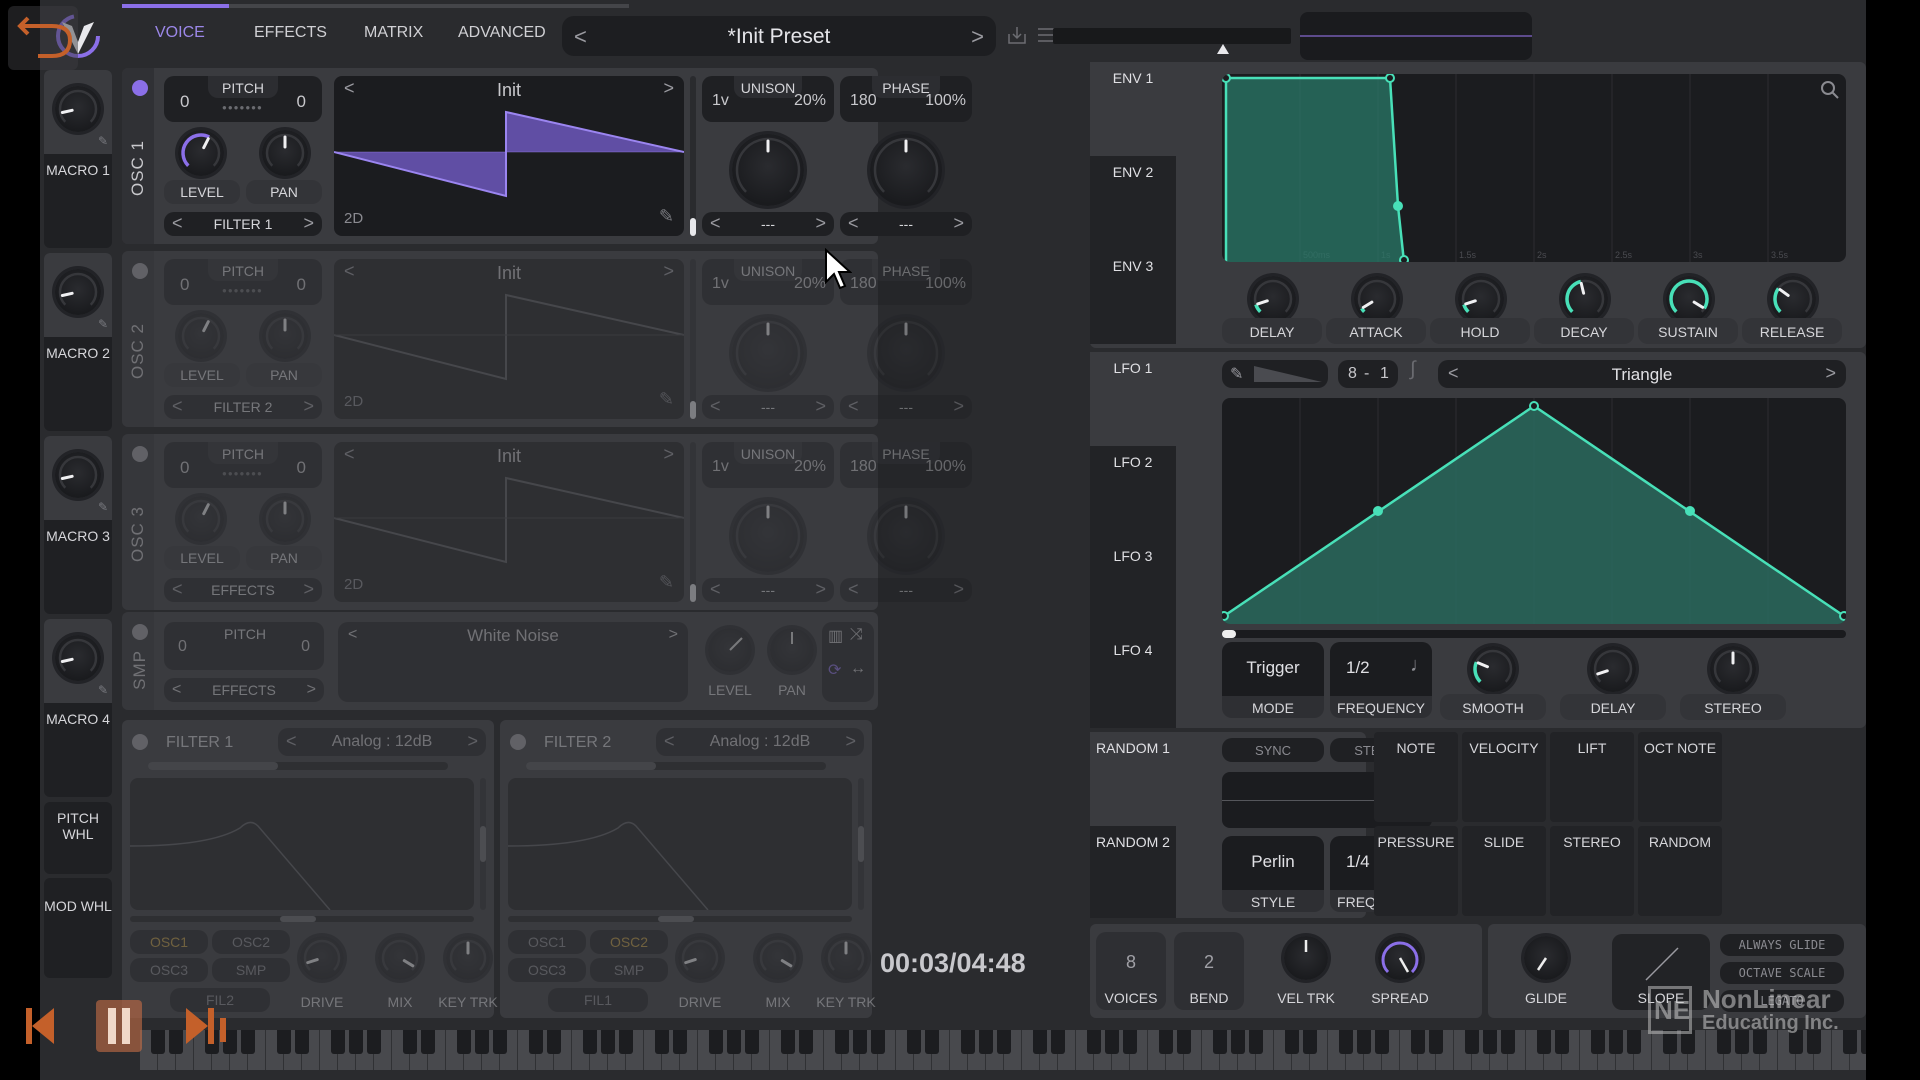  I want to click on macro-2-knob, so click(78, 292).